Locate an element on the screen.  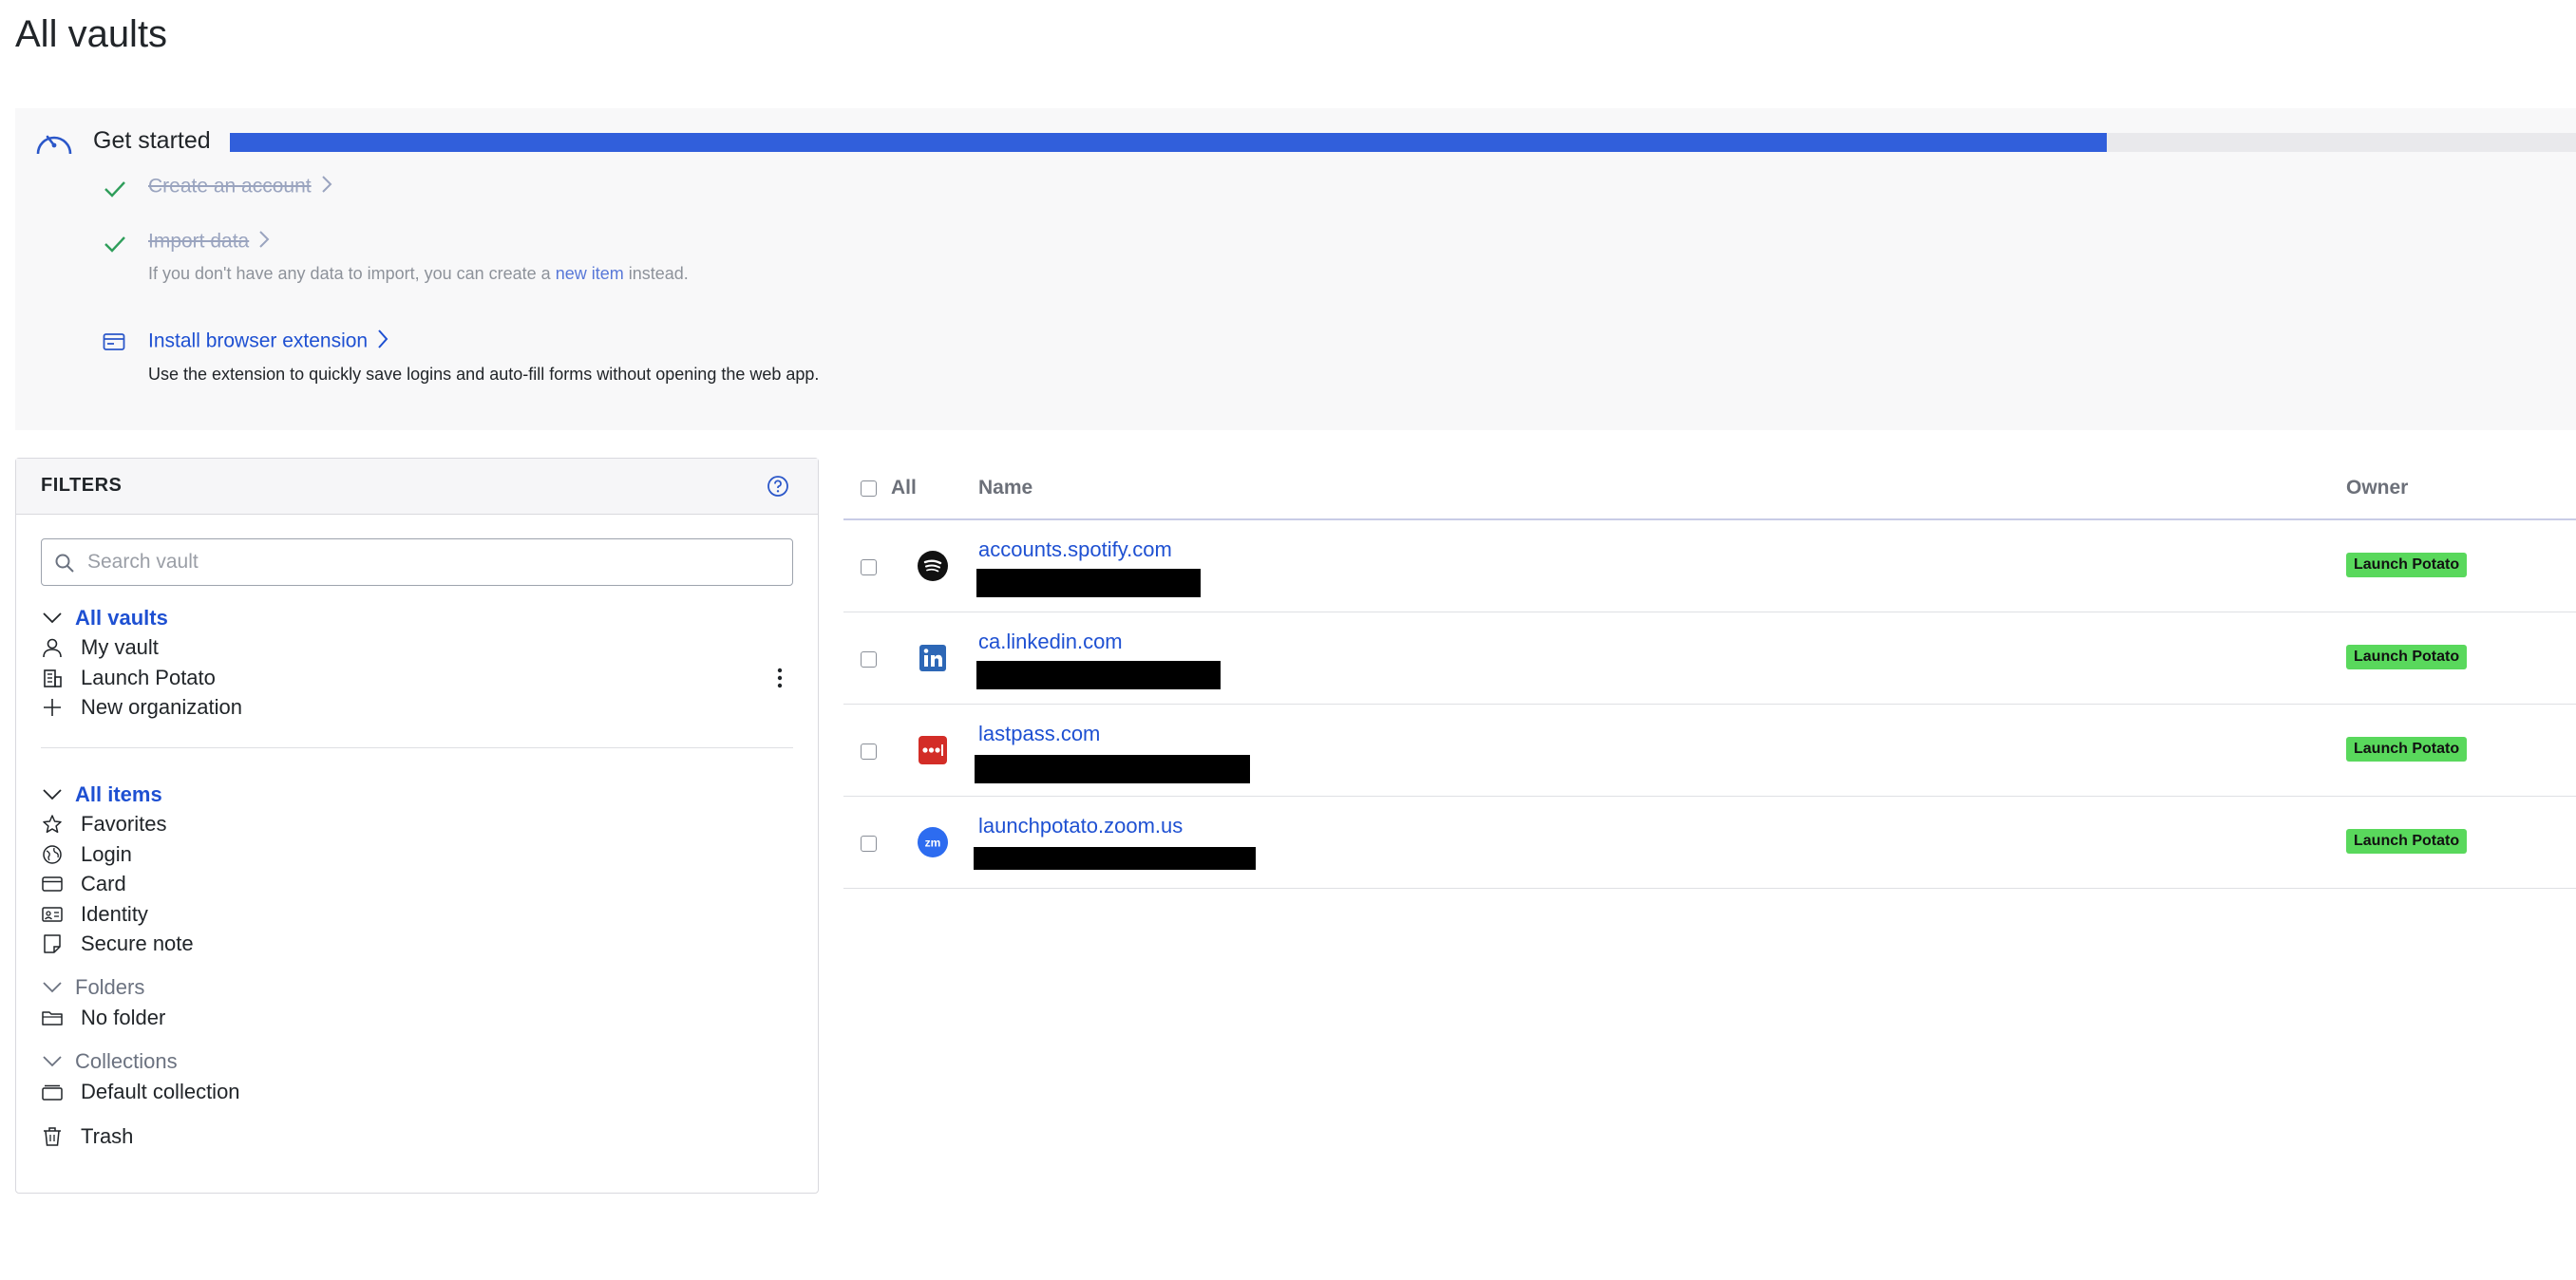
item-name-link: accounts.spotify.com is located at coordinates (1075, 550).